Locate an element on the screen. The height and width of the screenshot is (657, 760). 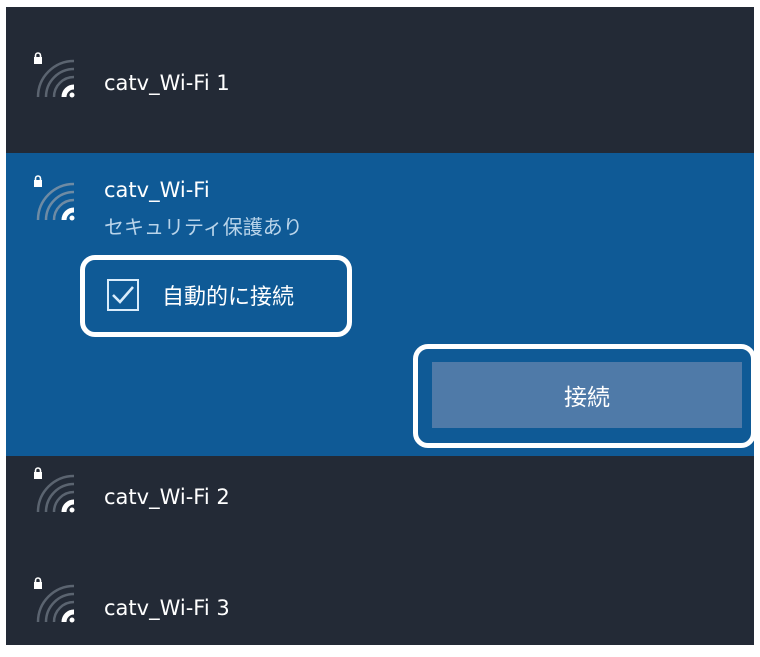
network-name: catv_Wi-Fi 2 is located at coordinates (167, 497).